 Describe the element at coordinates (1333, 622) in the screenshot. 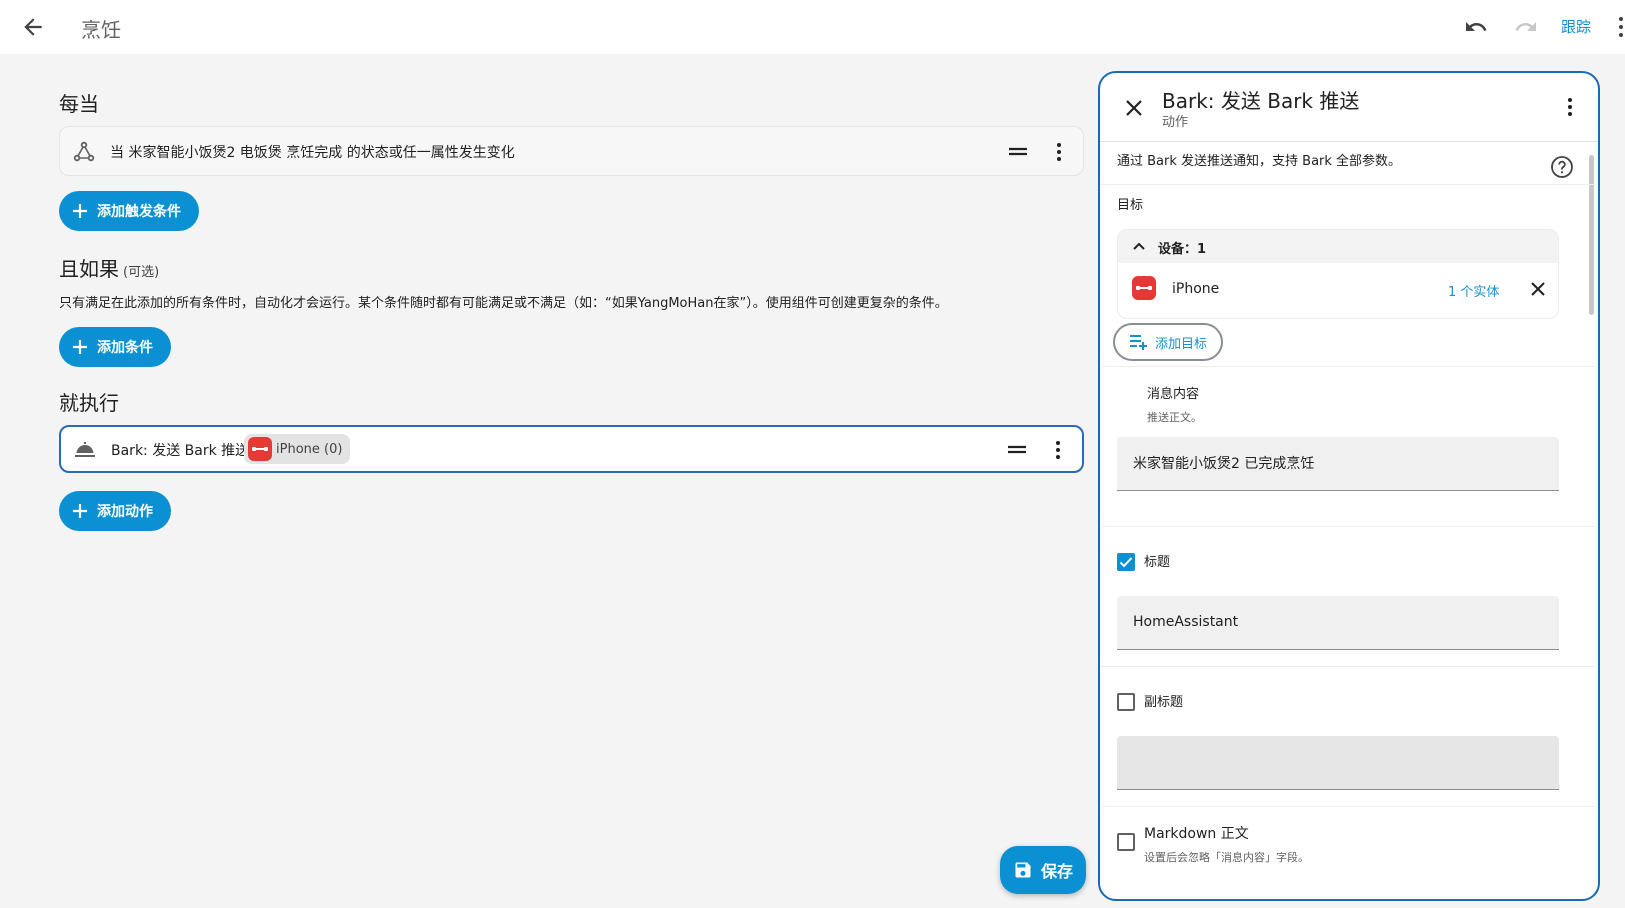

I see `title-input` at that location.